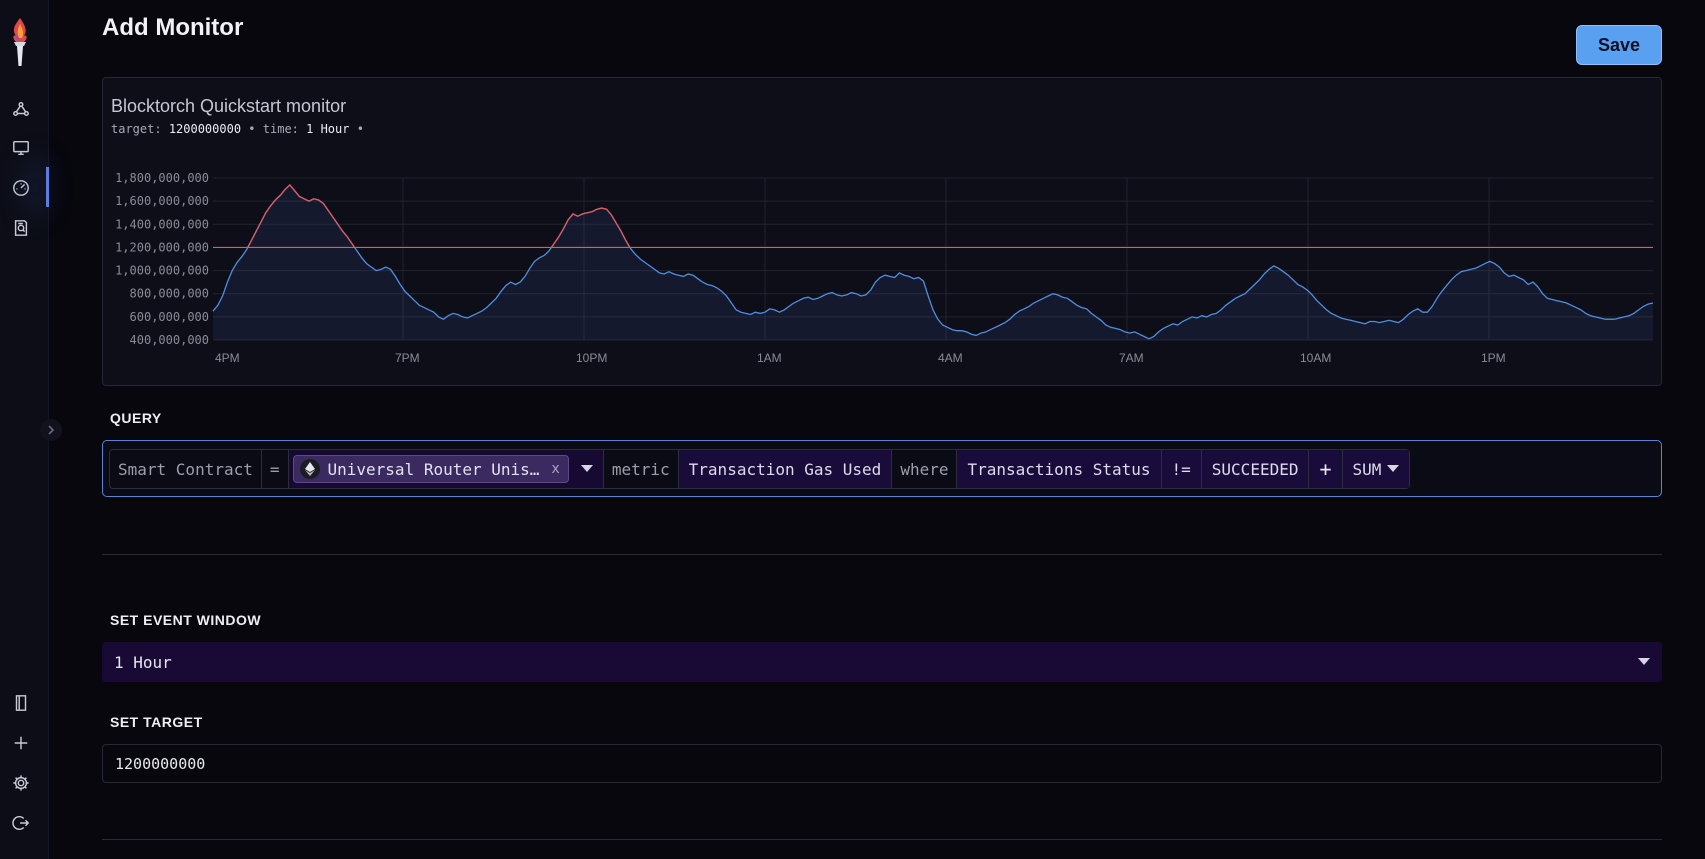  I want to click on query-metric-label: metric, so click(641, 469).